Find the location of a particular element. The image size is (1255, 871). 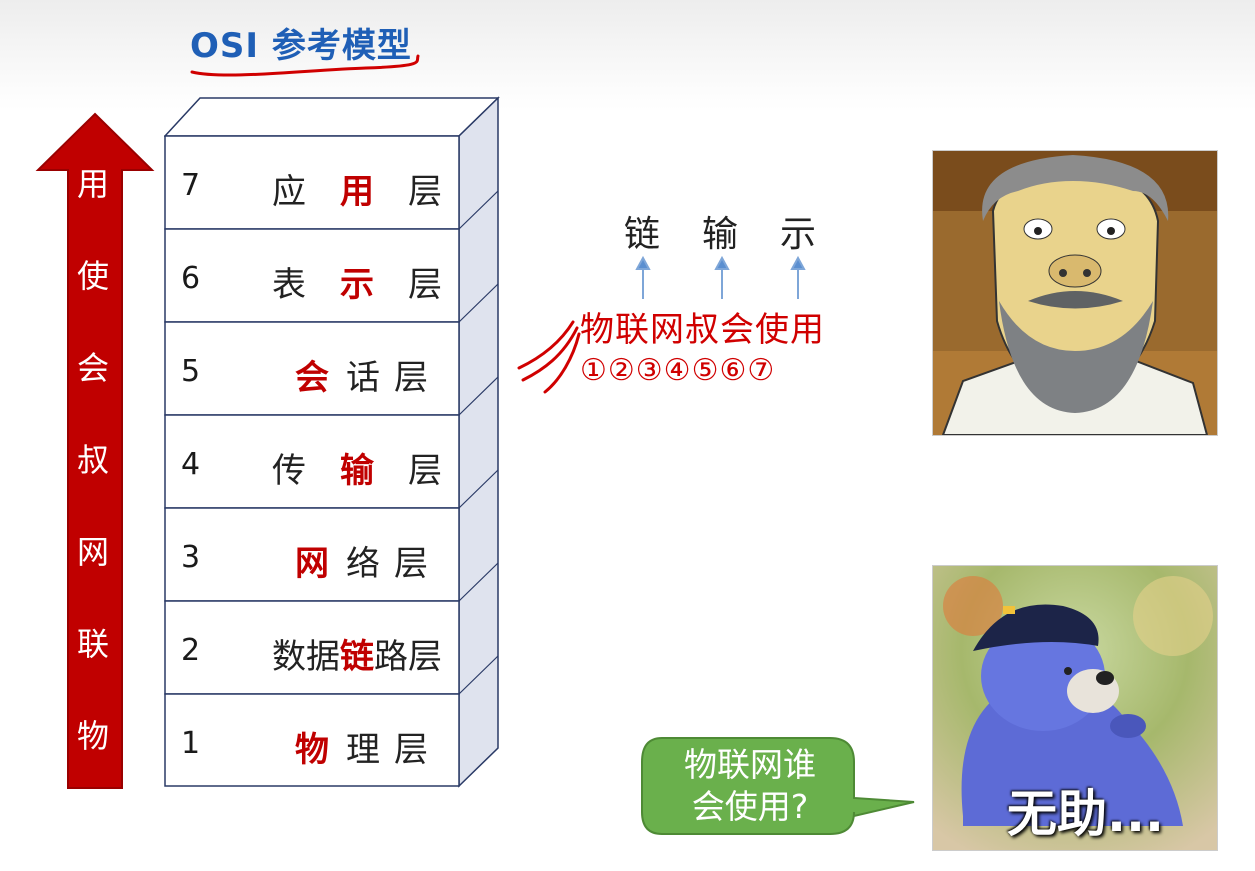

layer-name: 应 用 层 is located at coordinates (357, 192).